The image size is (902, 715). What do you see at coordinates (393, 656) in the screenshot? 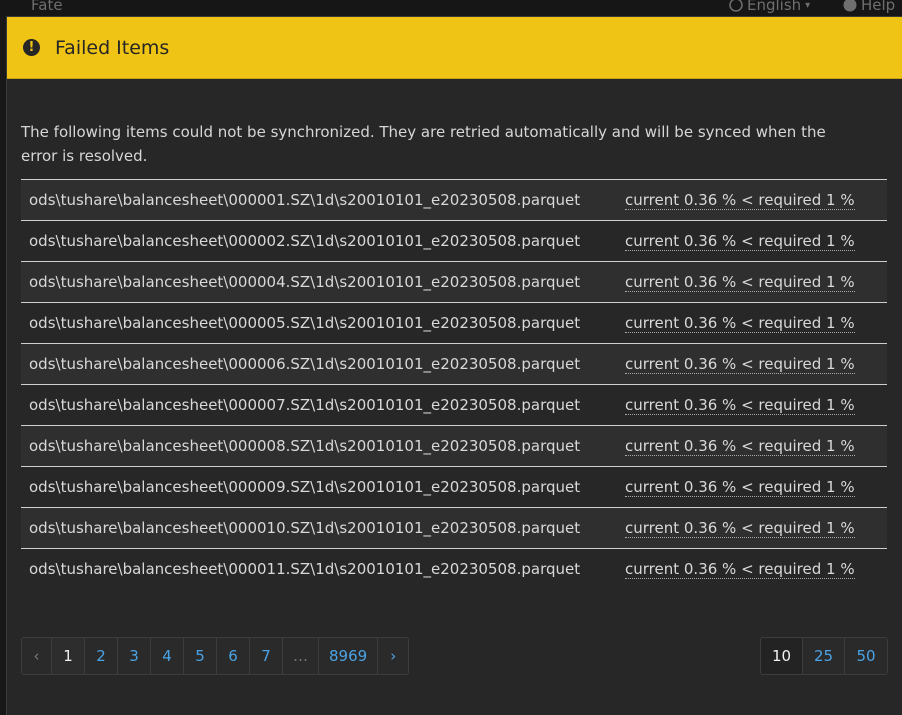
I see `next-page-button: ›` at bounding box center [393, 656].